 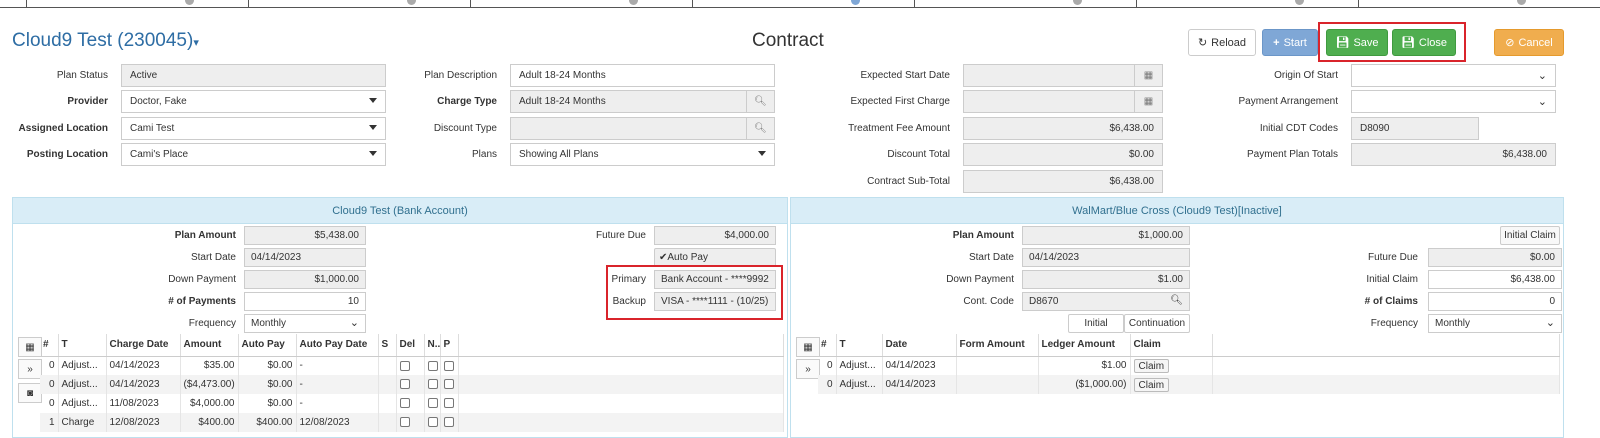 What do you see at coordinates (642, 128) in the screenshot?
I see `discount-type-field: 🔍︎` at bounding box center [642, 128].